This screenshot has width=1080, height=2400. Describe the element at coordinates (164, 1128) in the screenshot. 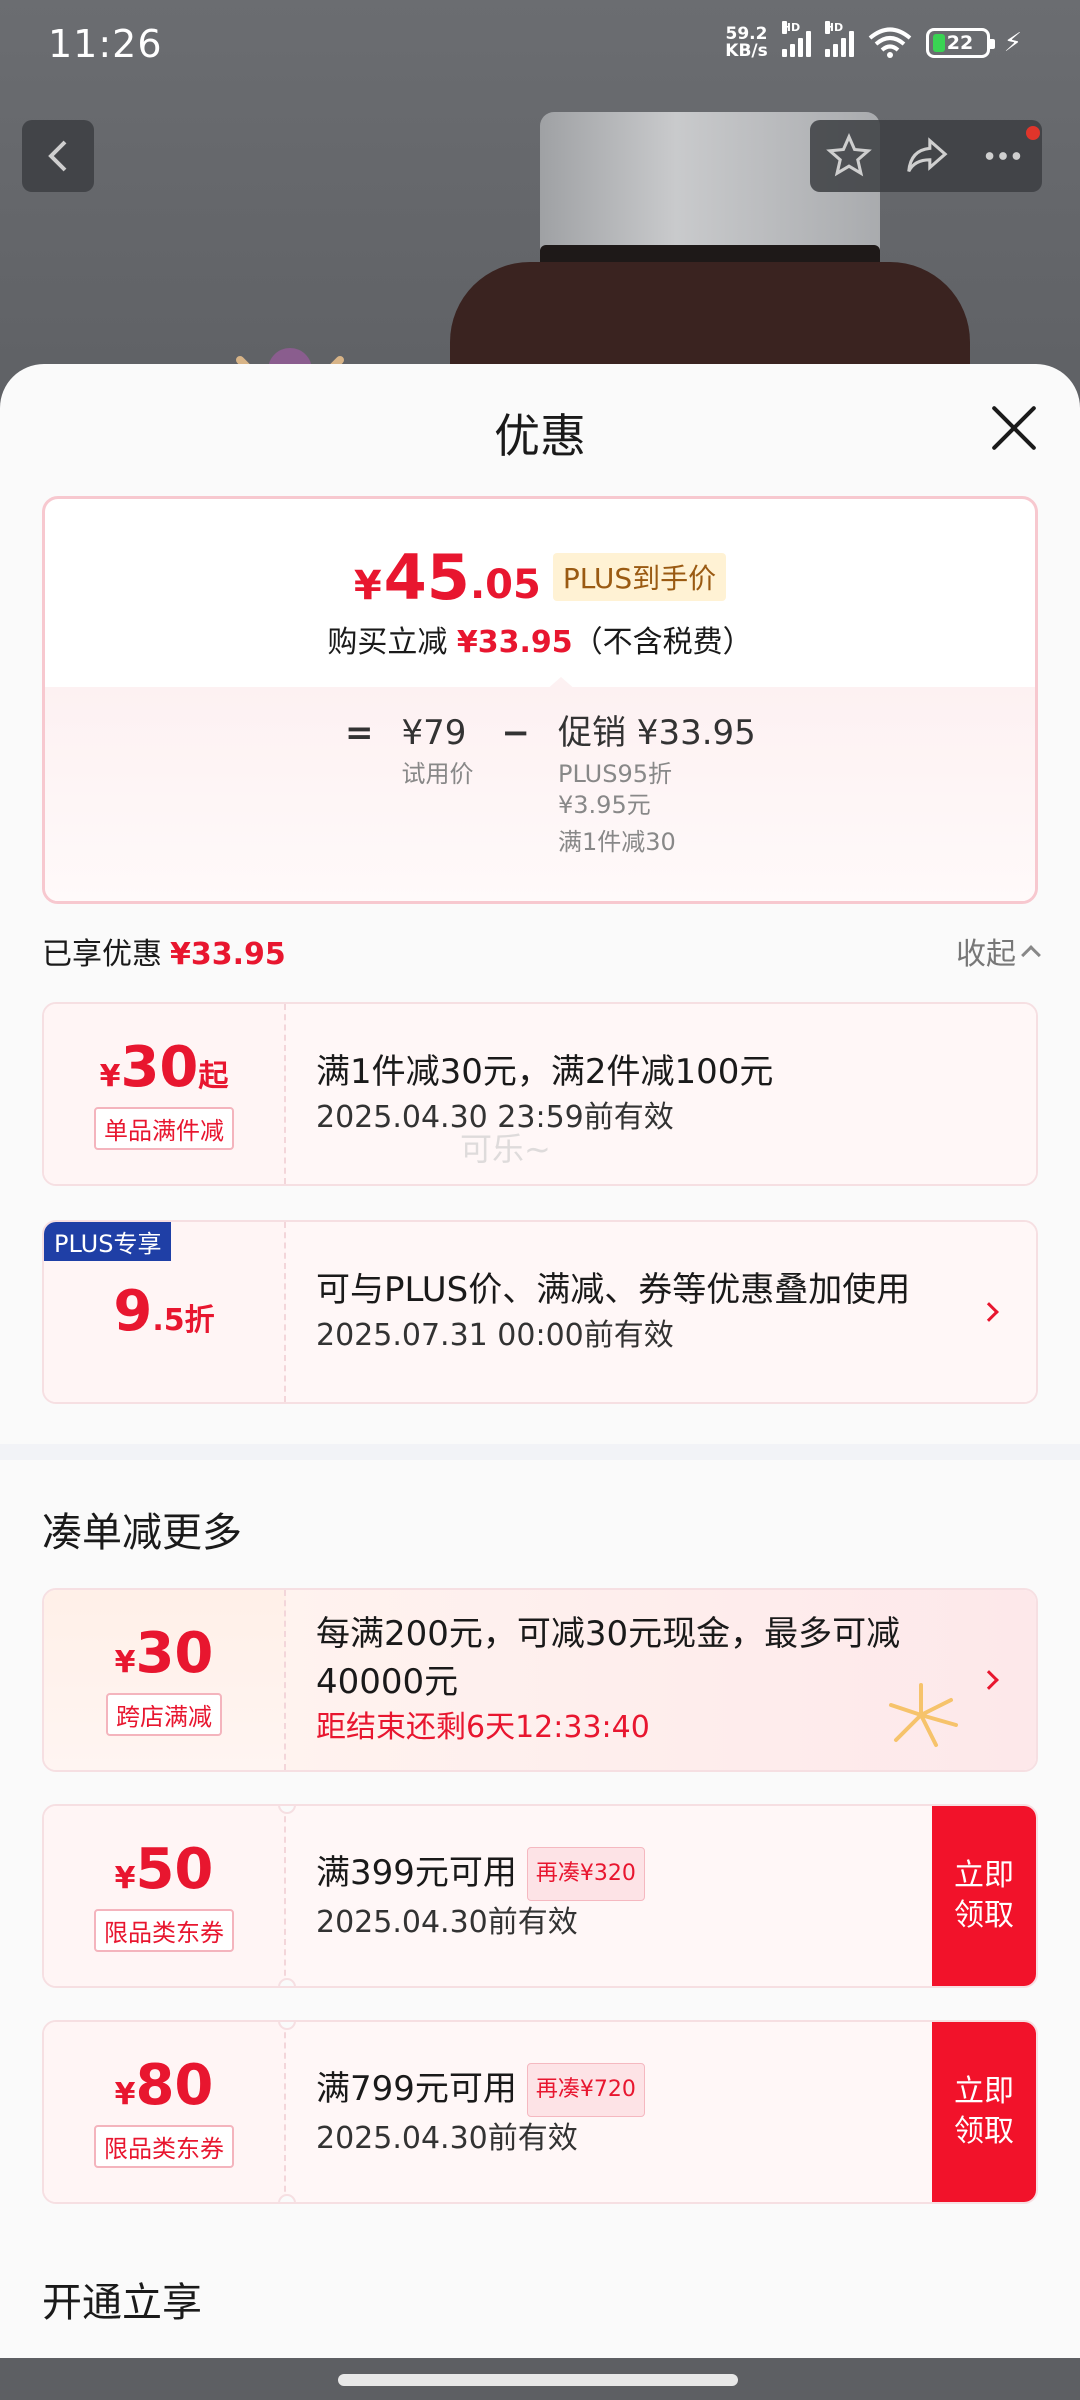

I see `coupon-type-tag: 单品满件减` at that location.